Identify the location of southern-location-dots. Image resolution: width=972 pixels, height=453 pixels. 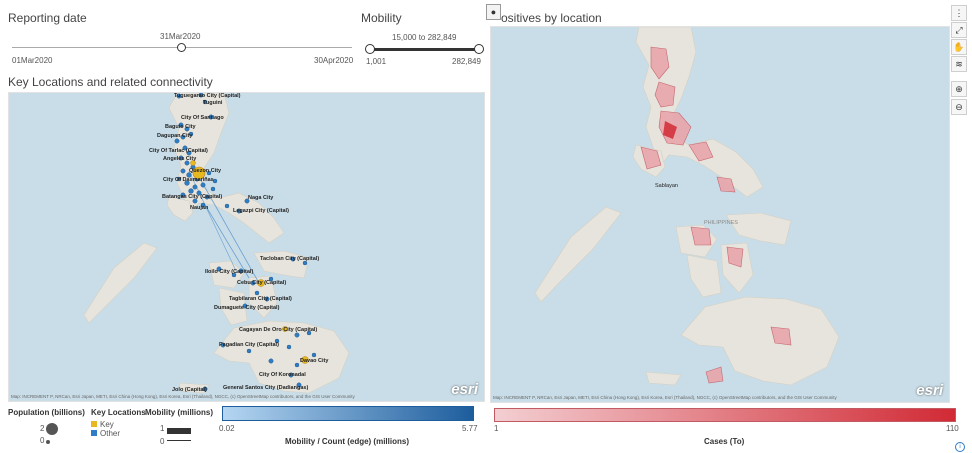
(259, 295).